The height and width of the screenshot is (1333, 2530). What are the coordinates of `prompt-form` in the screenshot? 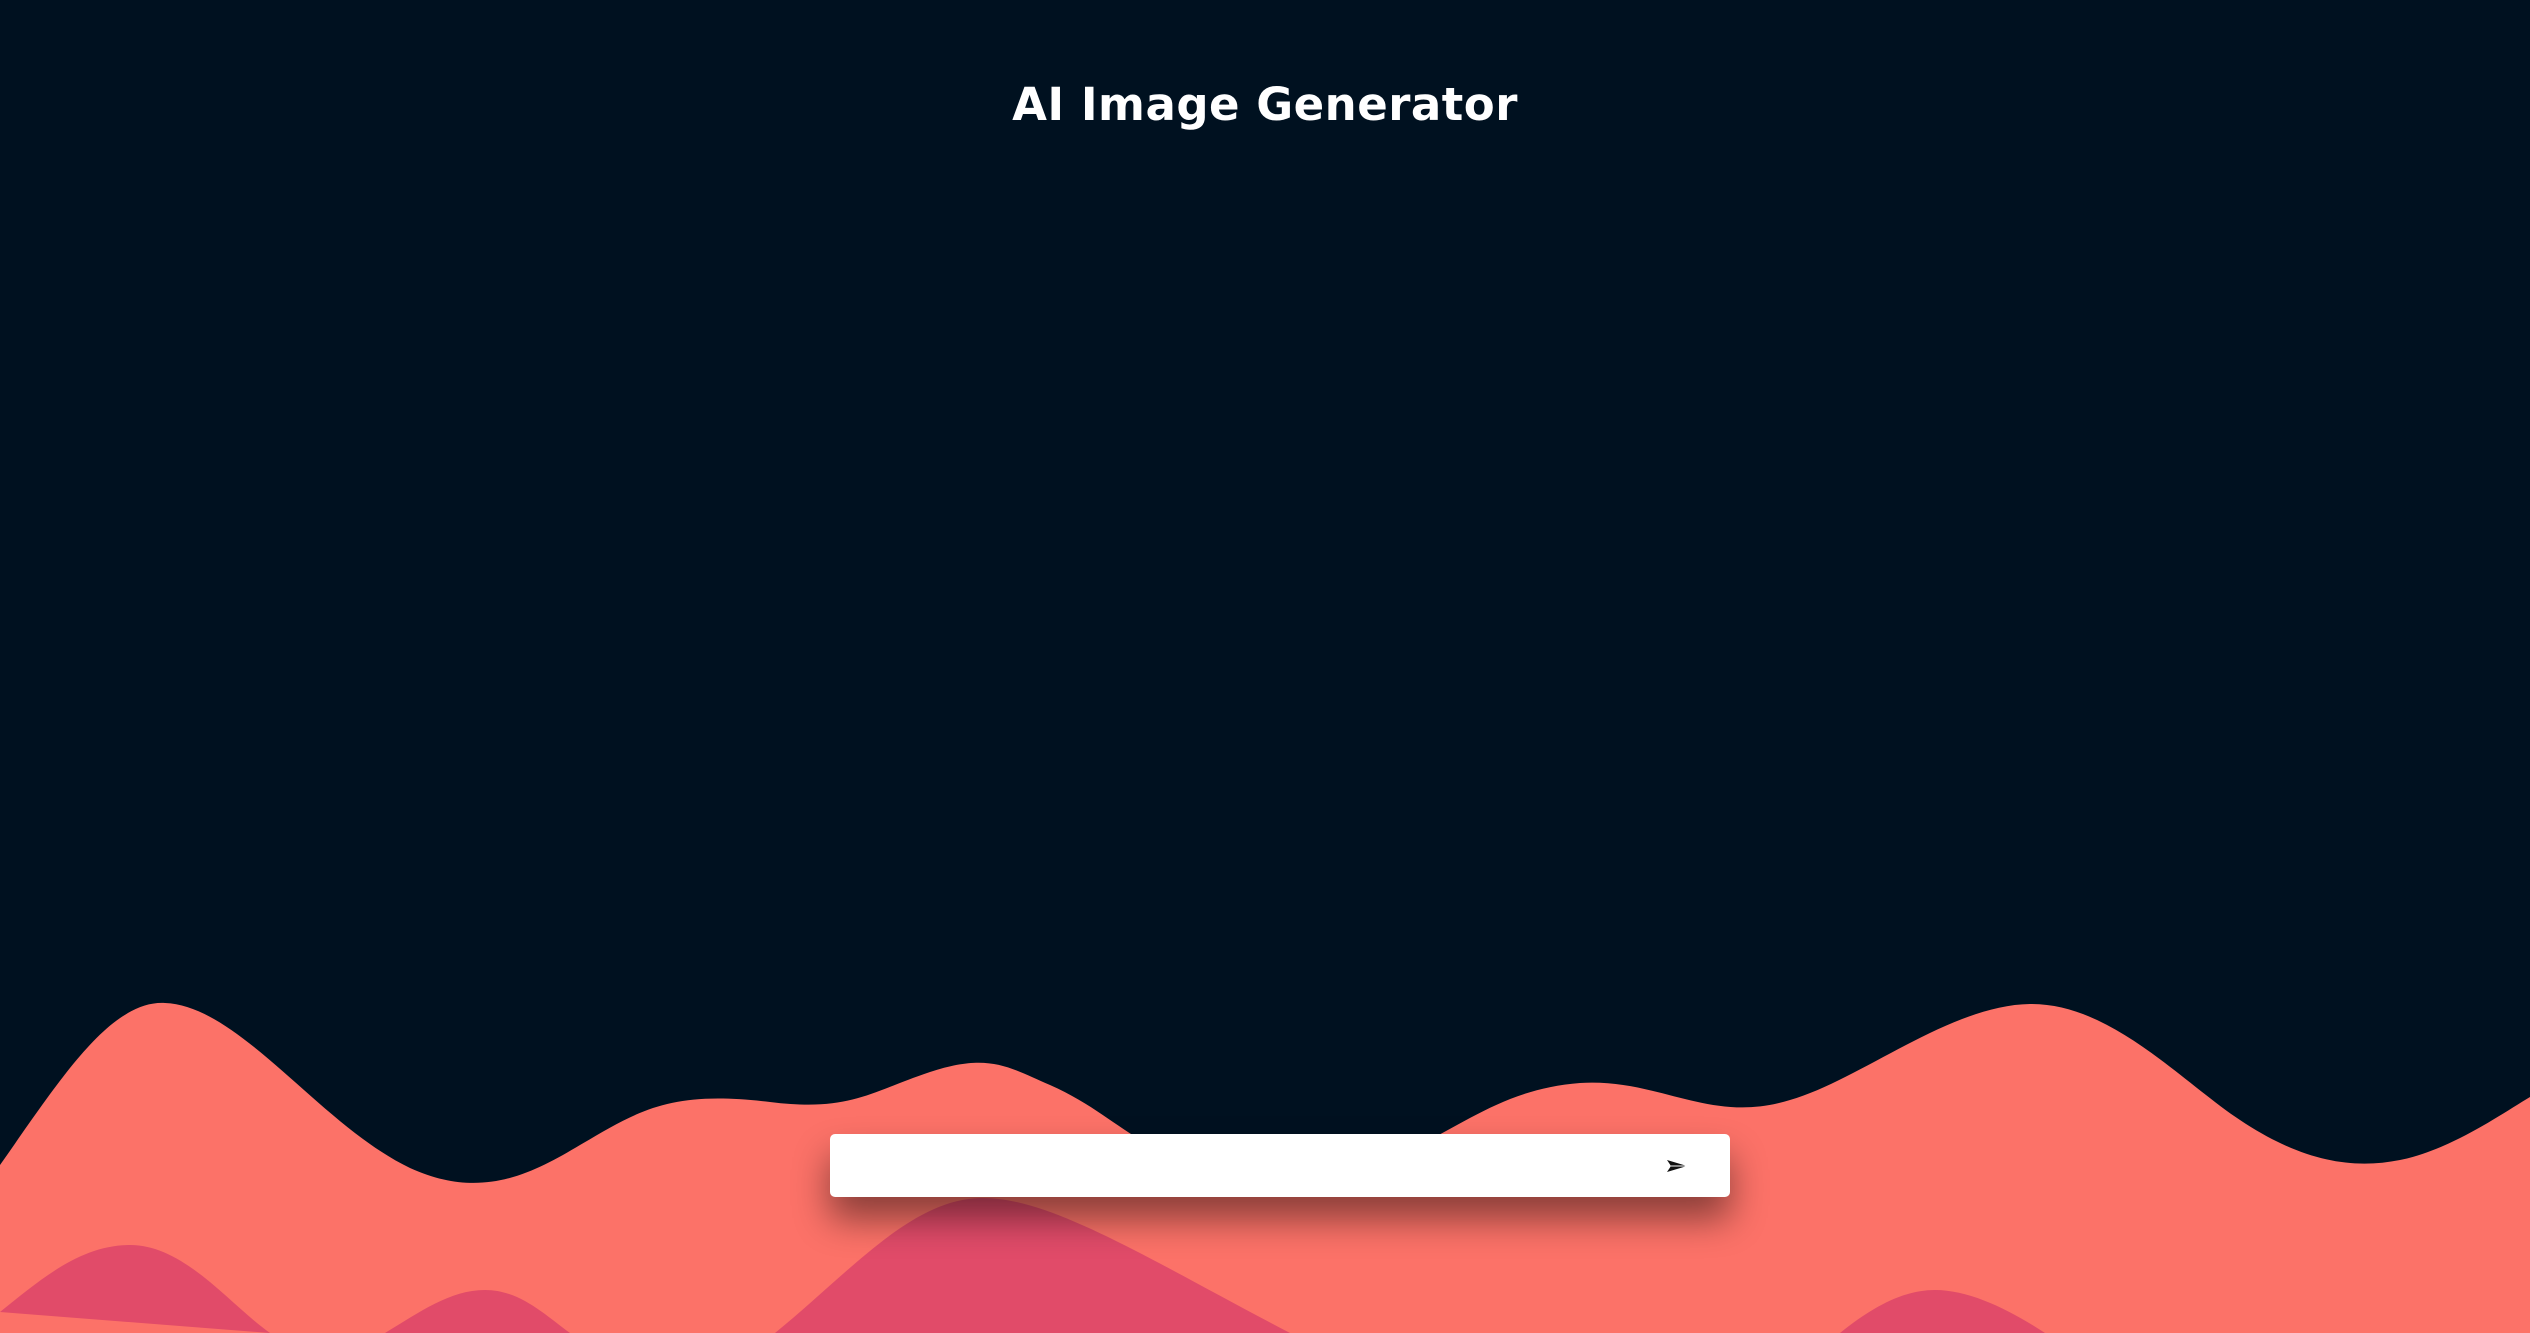 It's located at (1280, 1165).